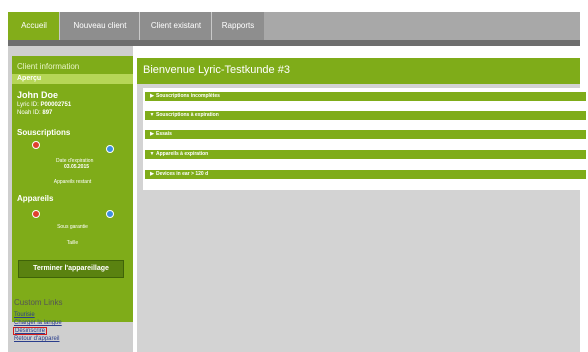 This screenshot has width=588, height=352. I want to click on device-expired-indicator-icon, so click(36, 214).